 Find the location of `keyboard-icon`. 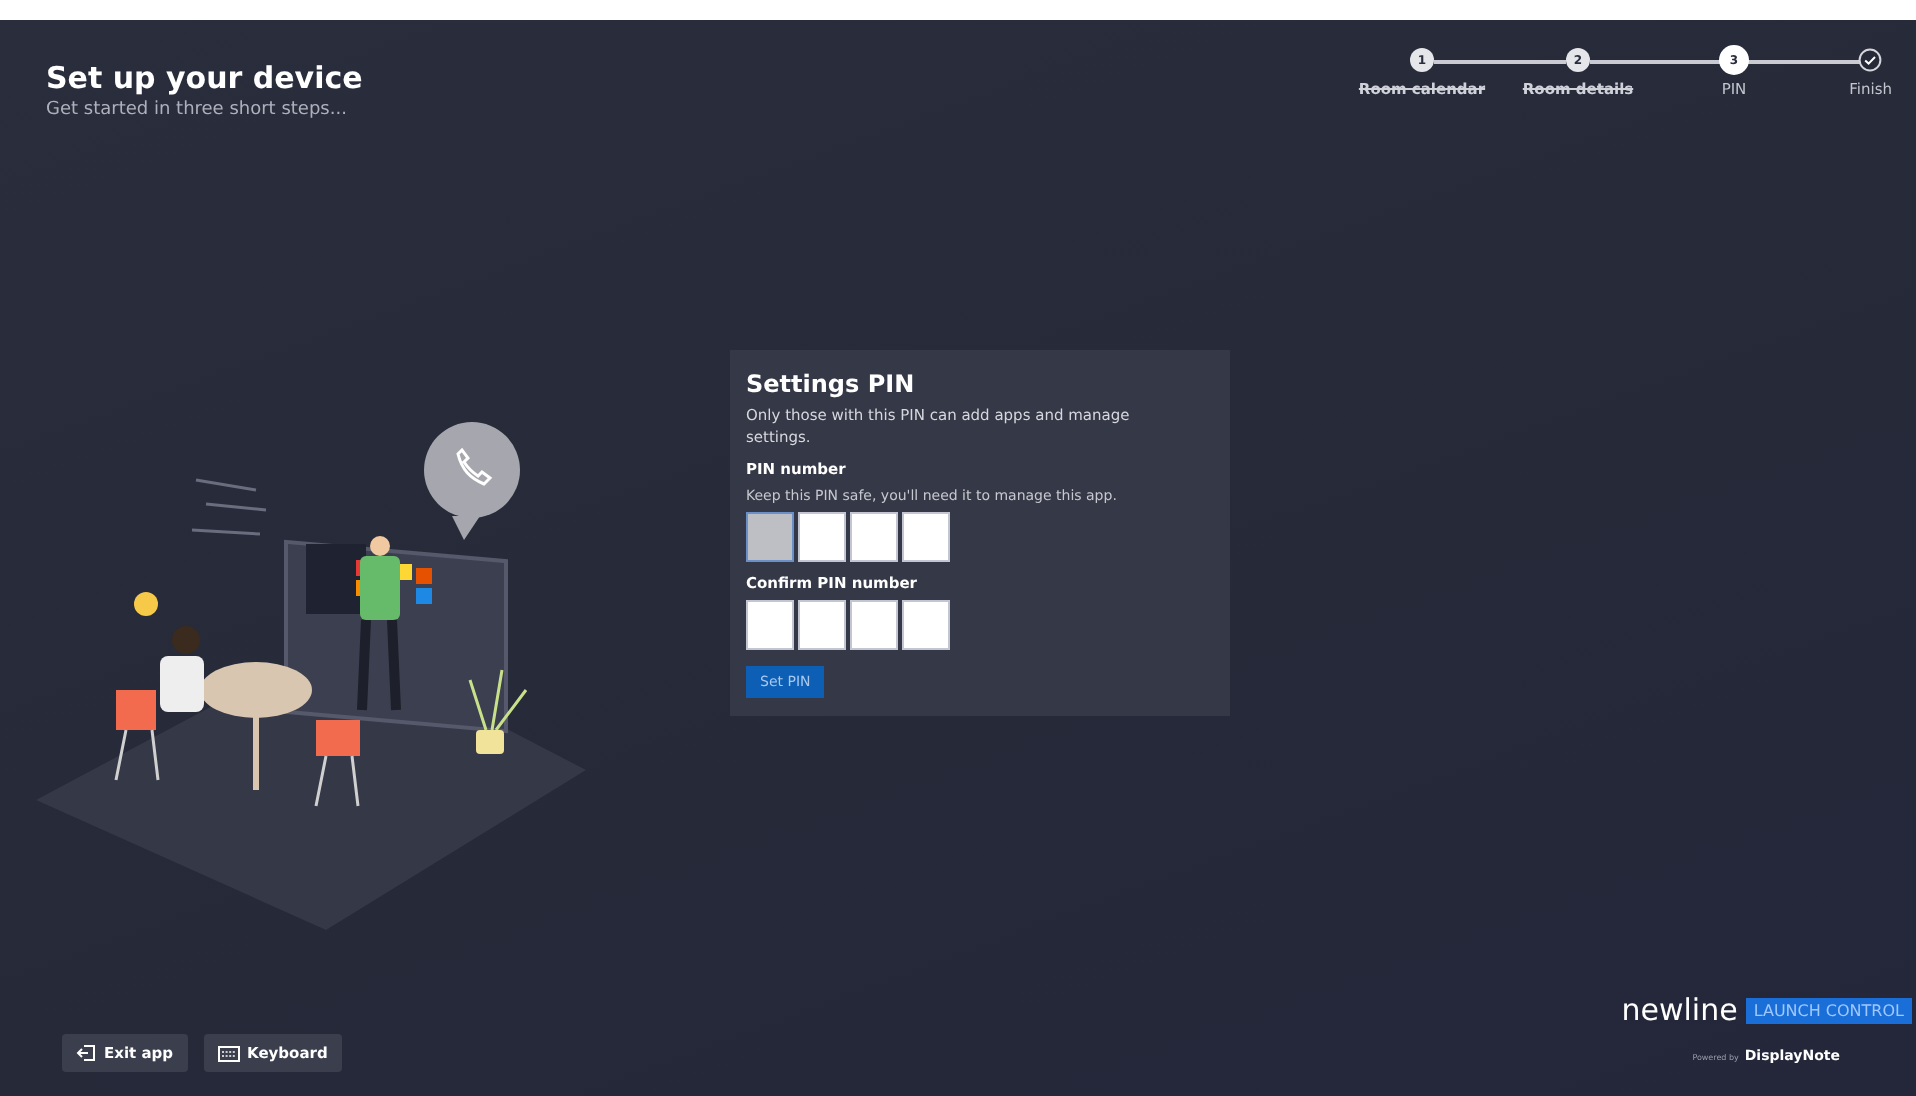

keyboard-icon is located at coordinates (228, 1053).